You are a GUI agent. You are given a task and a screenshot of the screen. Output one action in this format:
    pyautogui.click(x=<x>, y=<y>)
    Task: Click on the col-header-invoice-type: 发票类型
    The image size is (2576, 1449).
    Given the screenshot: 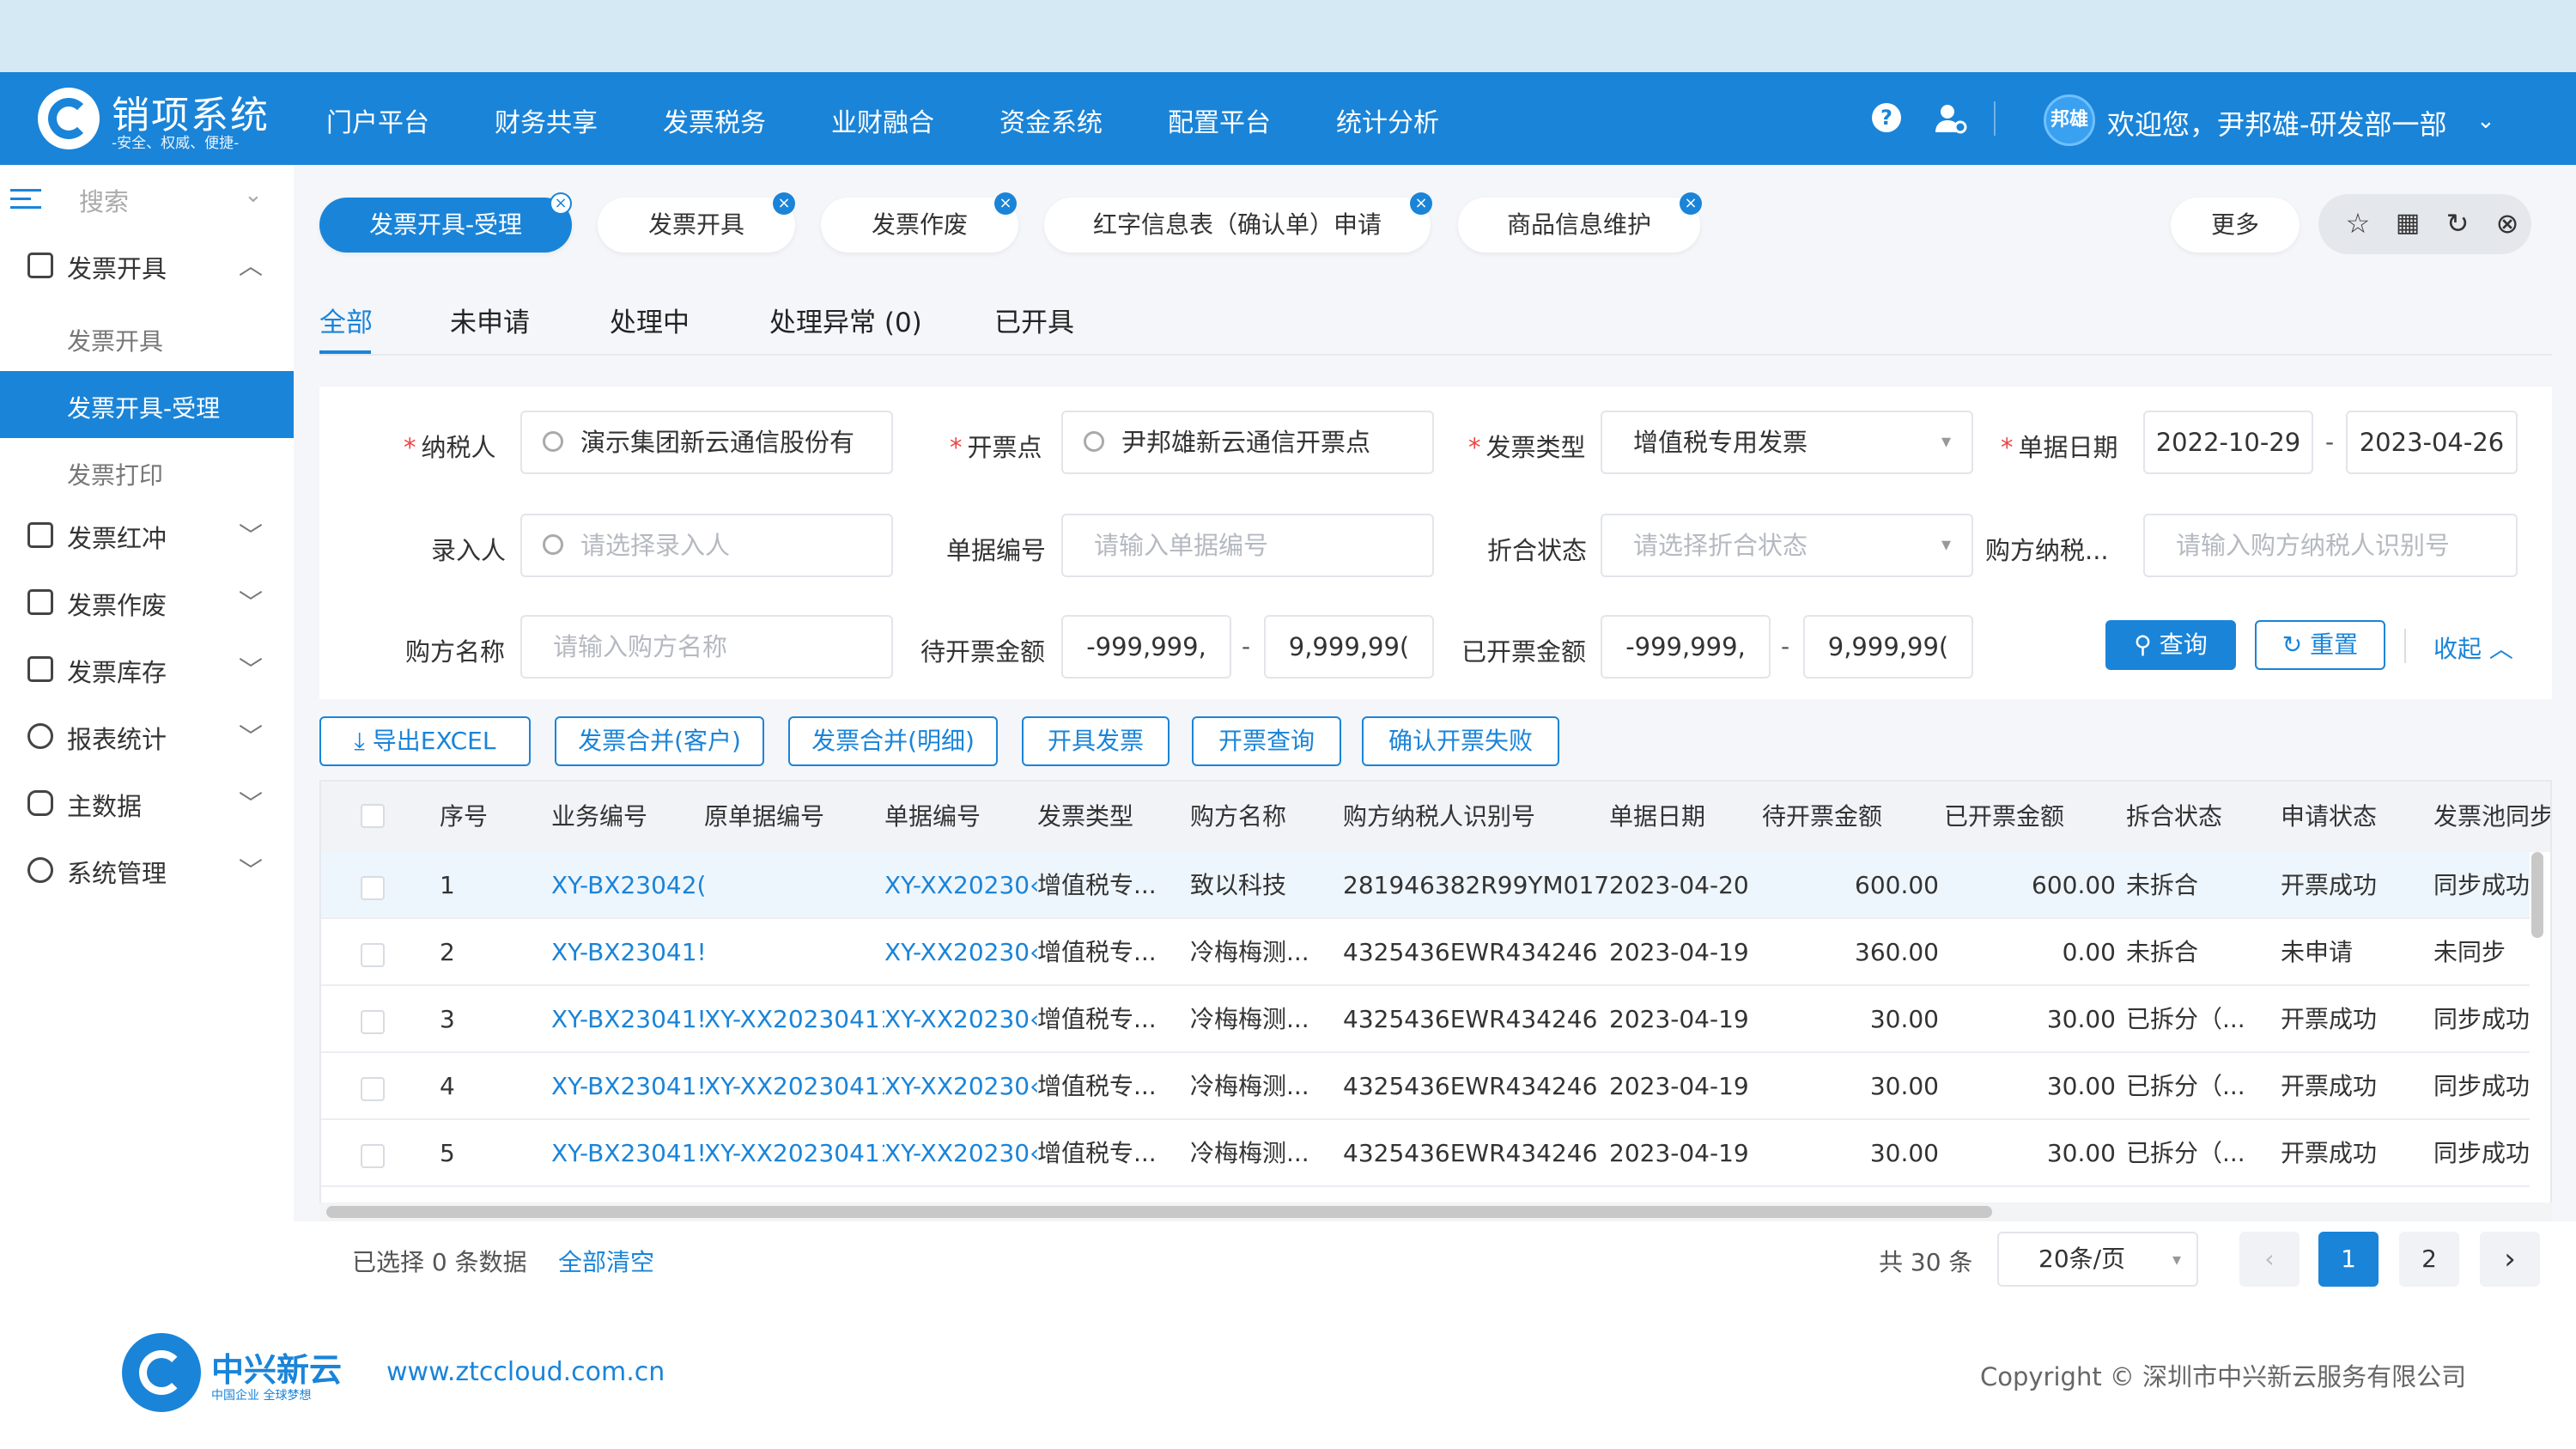 What is the action you would take?
    pyautogui.click(x=1113, y=817)
    